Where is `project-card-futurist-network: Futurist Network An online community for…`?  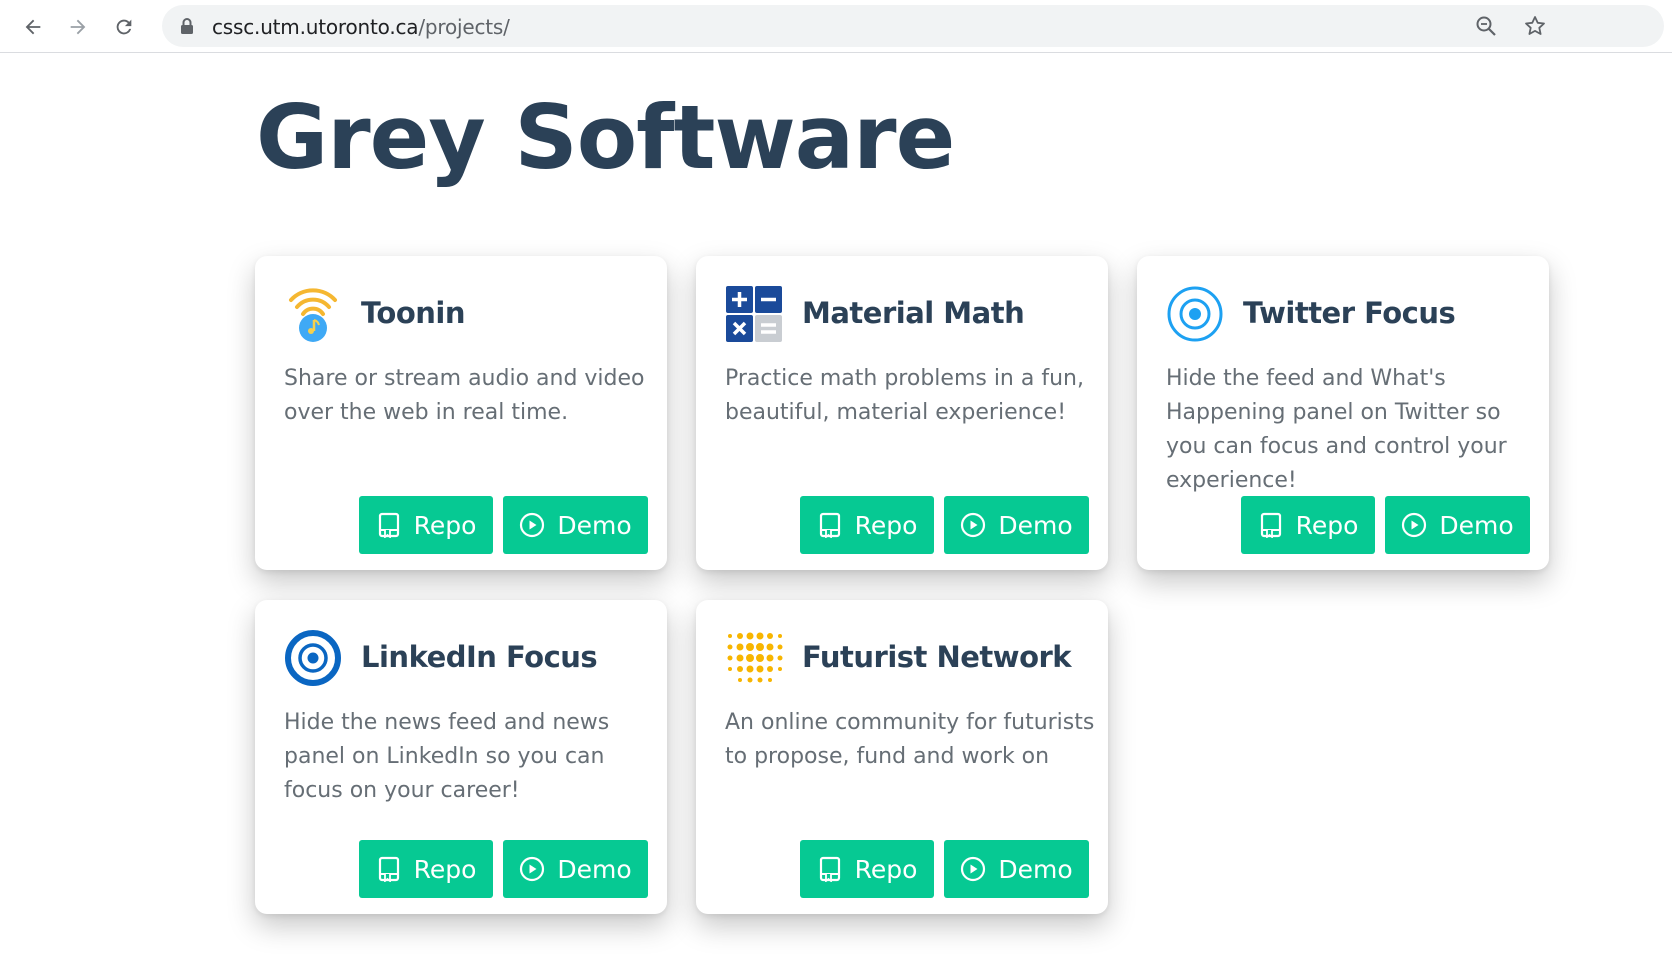
project-card-futurist-network: Futurist Network An online community for… is located at coordinates (902, 757).